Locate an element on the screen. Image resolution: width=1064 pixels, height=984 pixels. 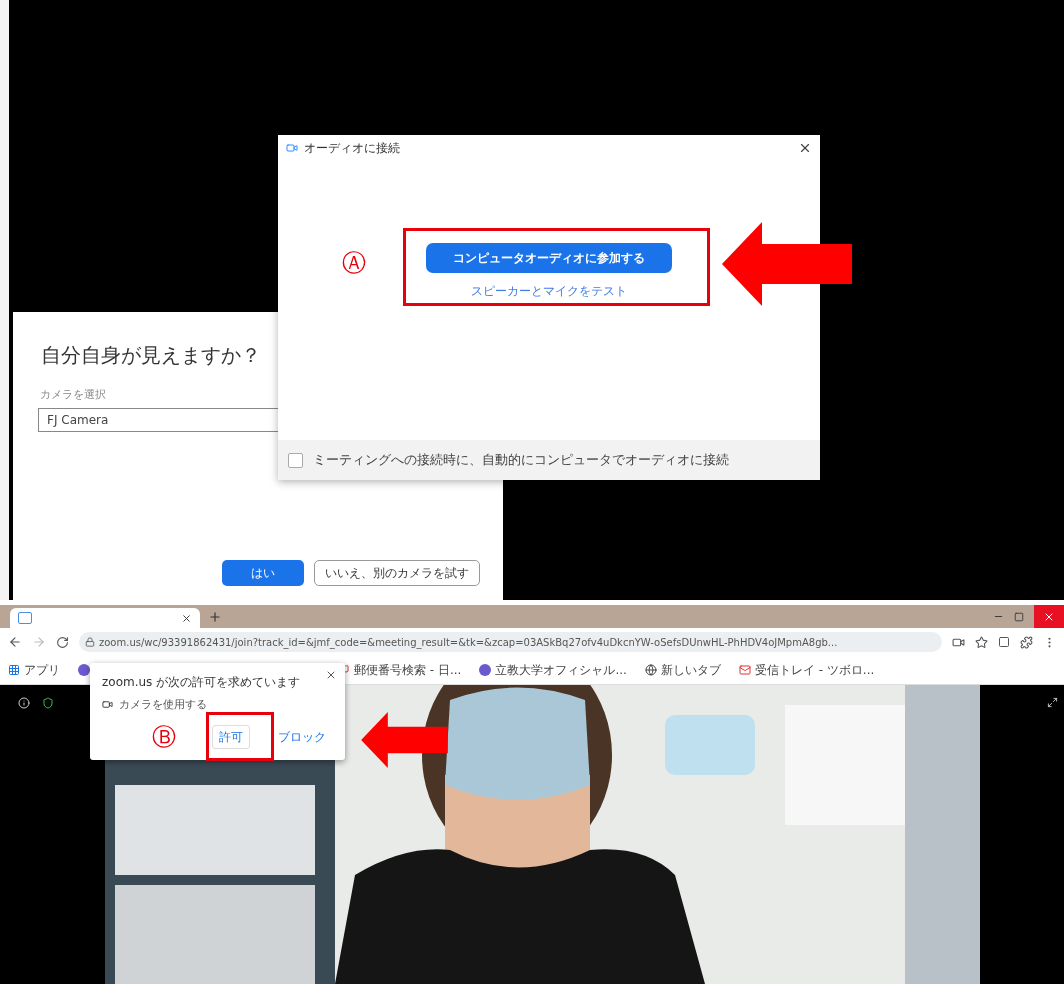
try-another-camera-button: いいえ、別のカメラを試す is located at coordinates (397, 573).